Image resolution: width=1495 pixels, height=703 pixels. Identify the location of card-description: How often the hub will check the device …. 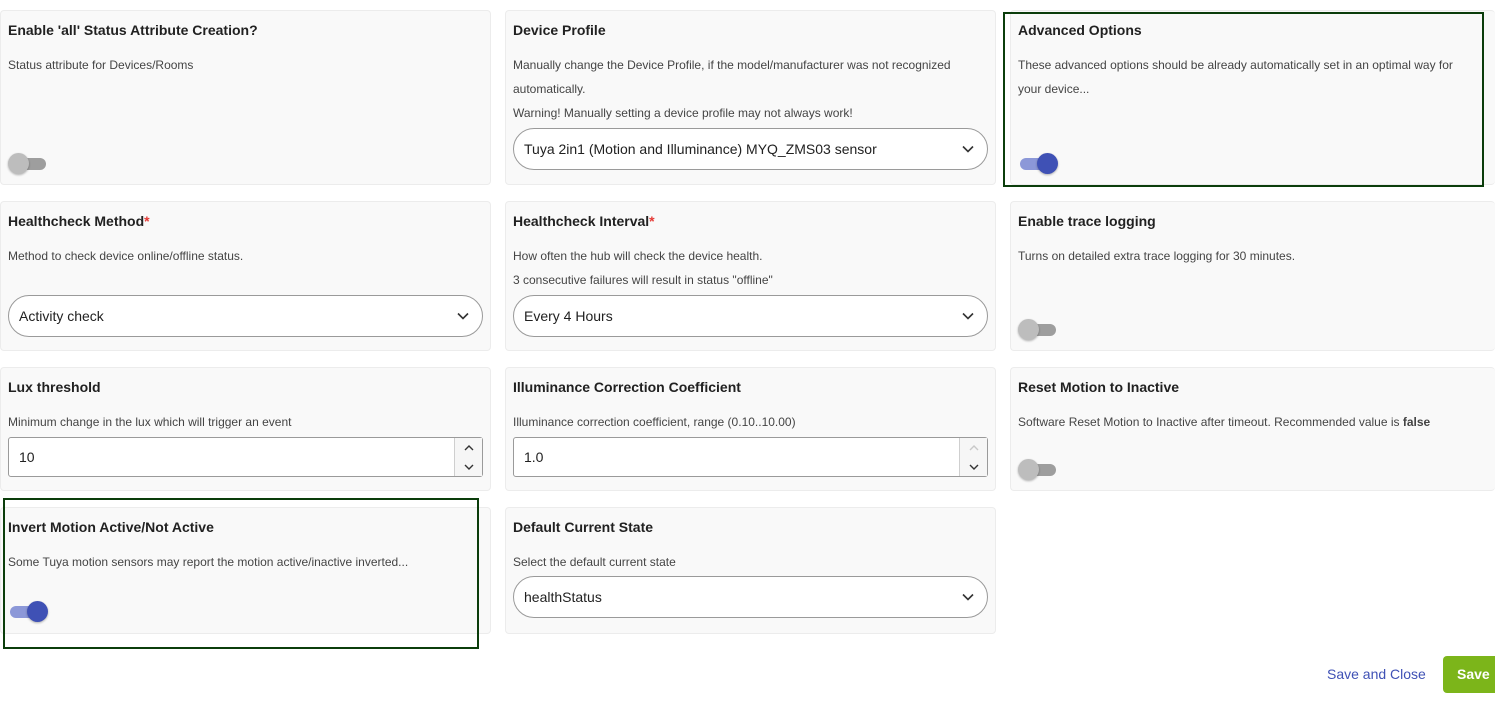
(643, 268).